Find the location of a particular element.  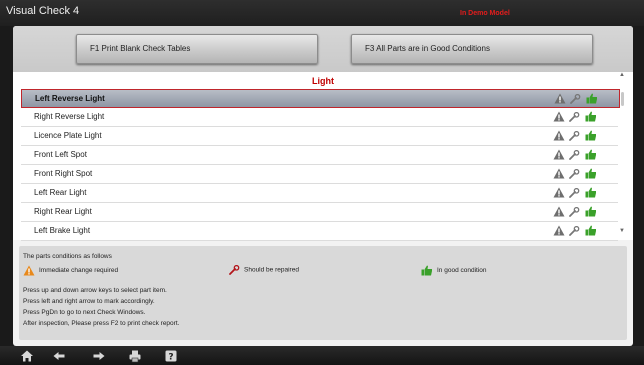

legend-repair: Should be repaired is located at coordinates (264, 269).